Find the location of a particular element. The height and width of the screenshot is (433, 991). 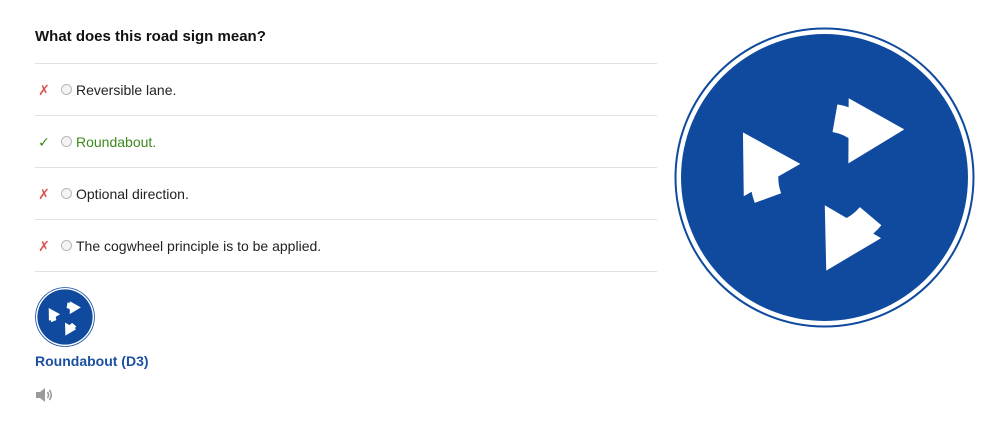

check-mark-icon: ✓ is located at coordinates (44, 141).